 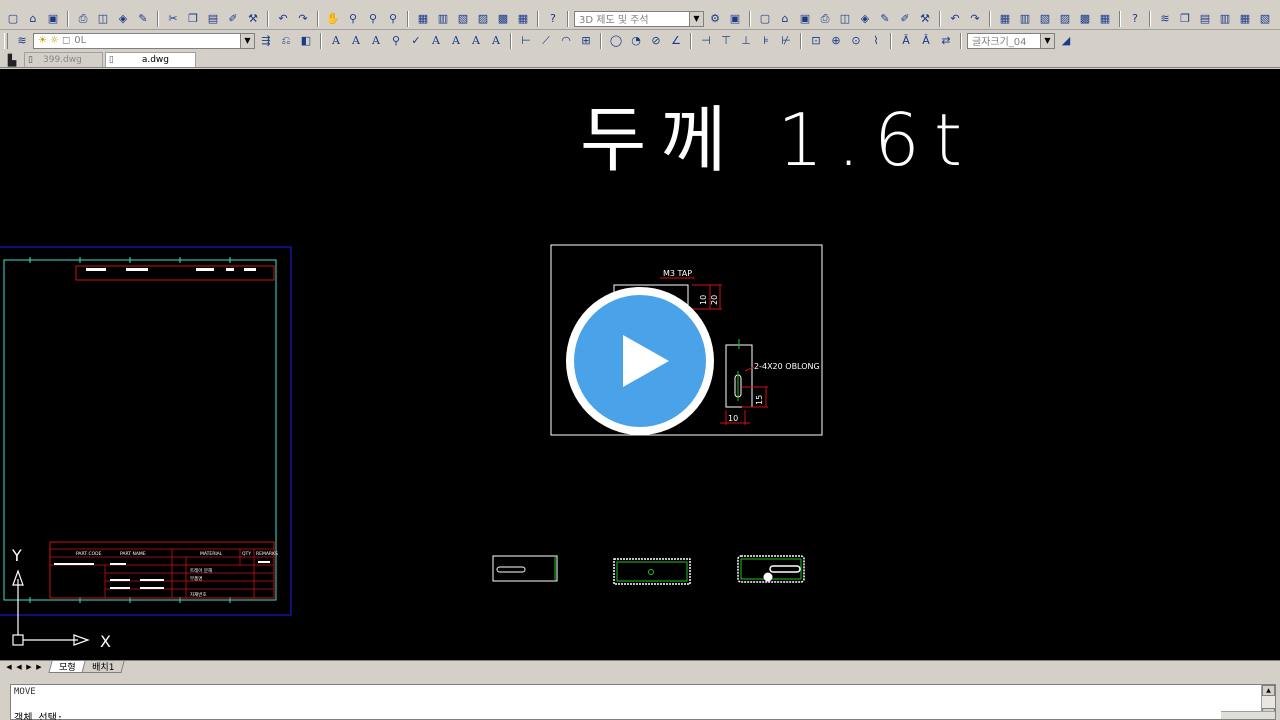 I want to click on cut-icon: ✂, so click(x=173, y=19).